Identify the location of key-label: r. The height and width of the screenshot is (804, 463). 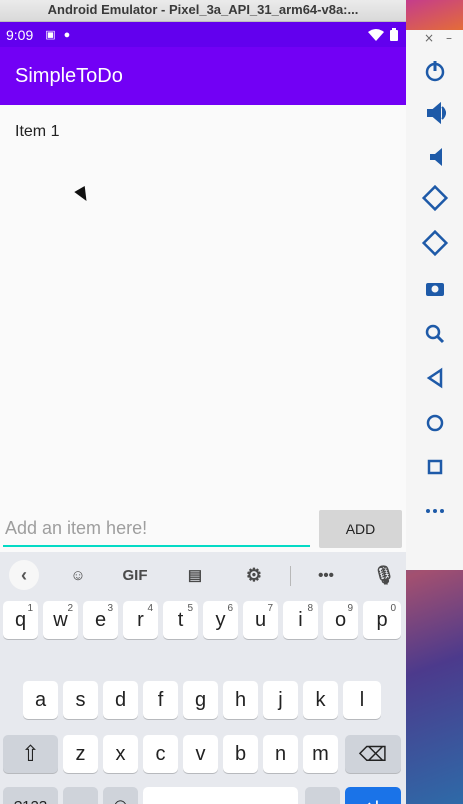
(140, 619).